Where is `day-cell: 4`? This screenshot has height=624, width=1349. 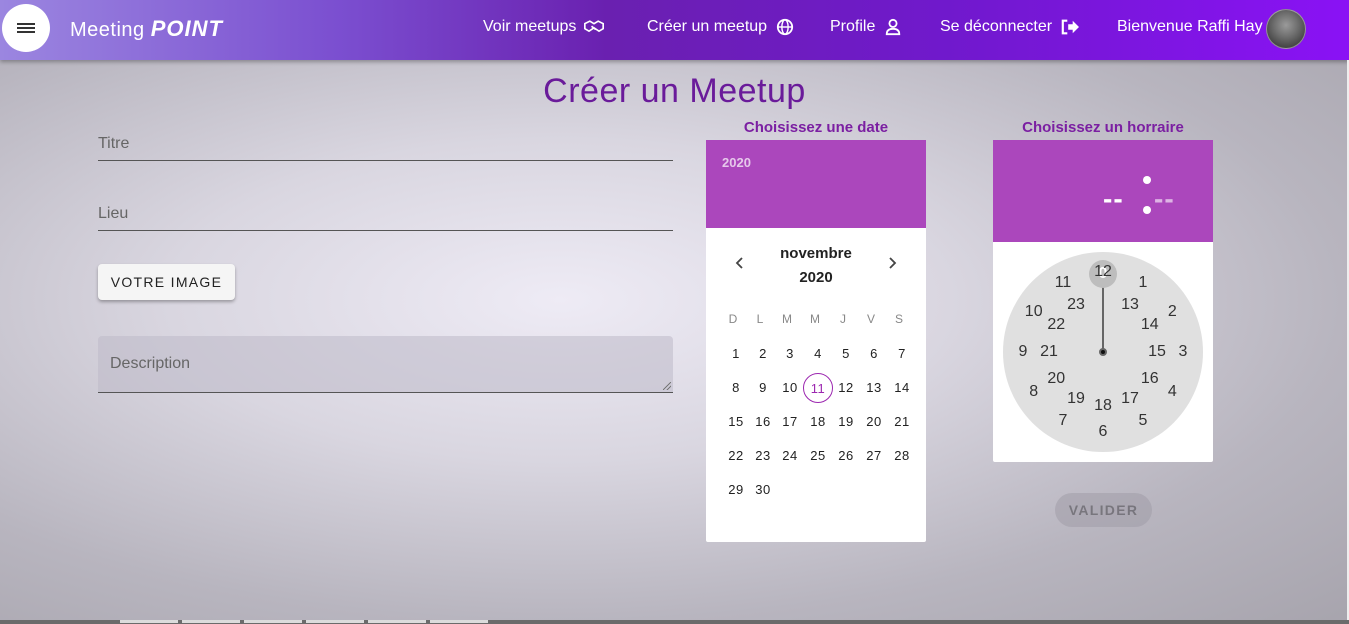
day-cell: 4 is located at coordinates (818, 354).